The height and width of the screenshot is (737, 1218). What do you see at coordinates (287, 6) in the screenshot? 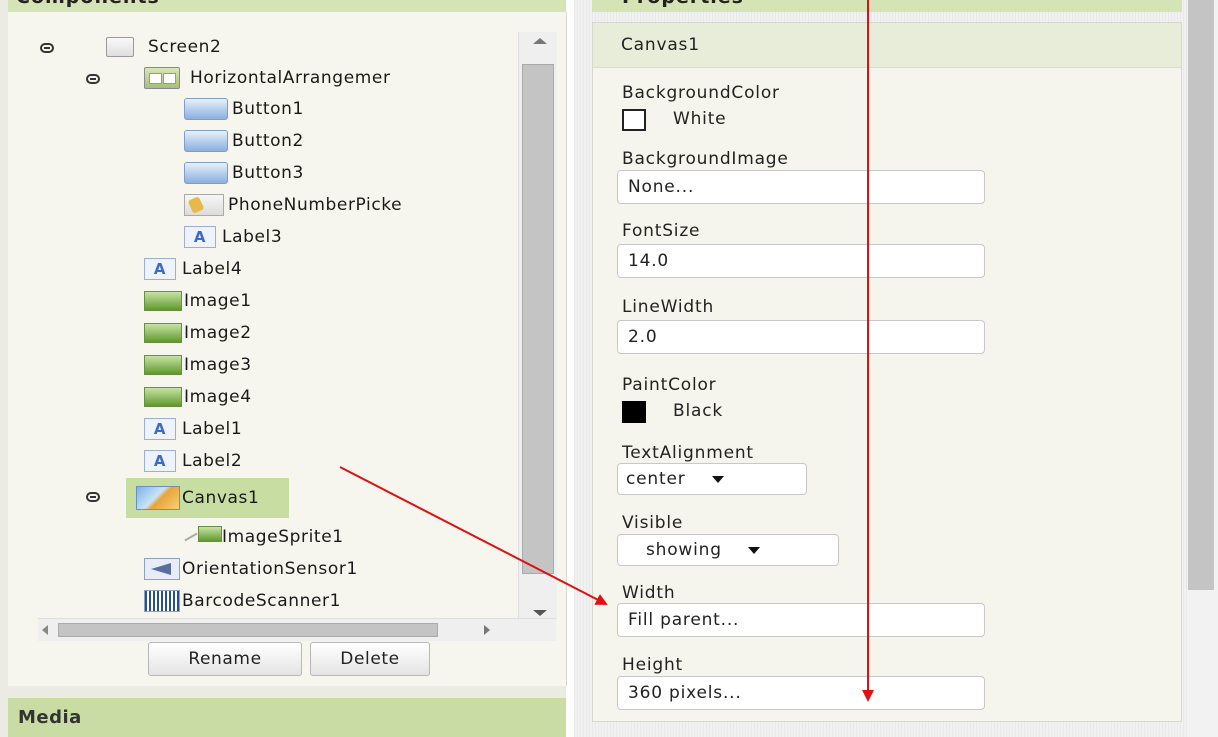
I see `components-header: Components` at bounding box center [287, 6].